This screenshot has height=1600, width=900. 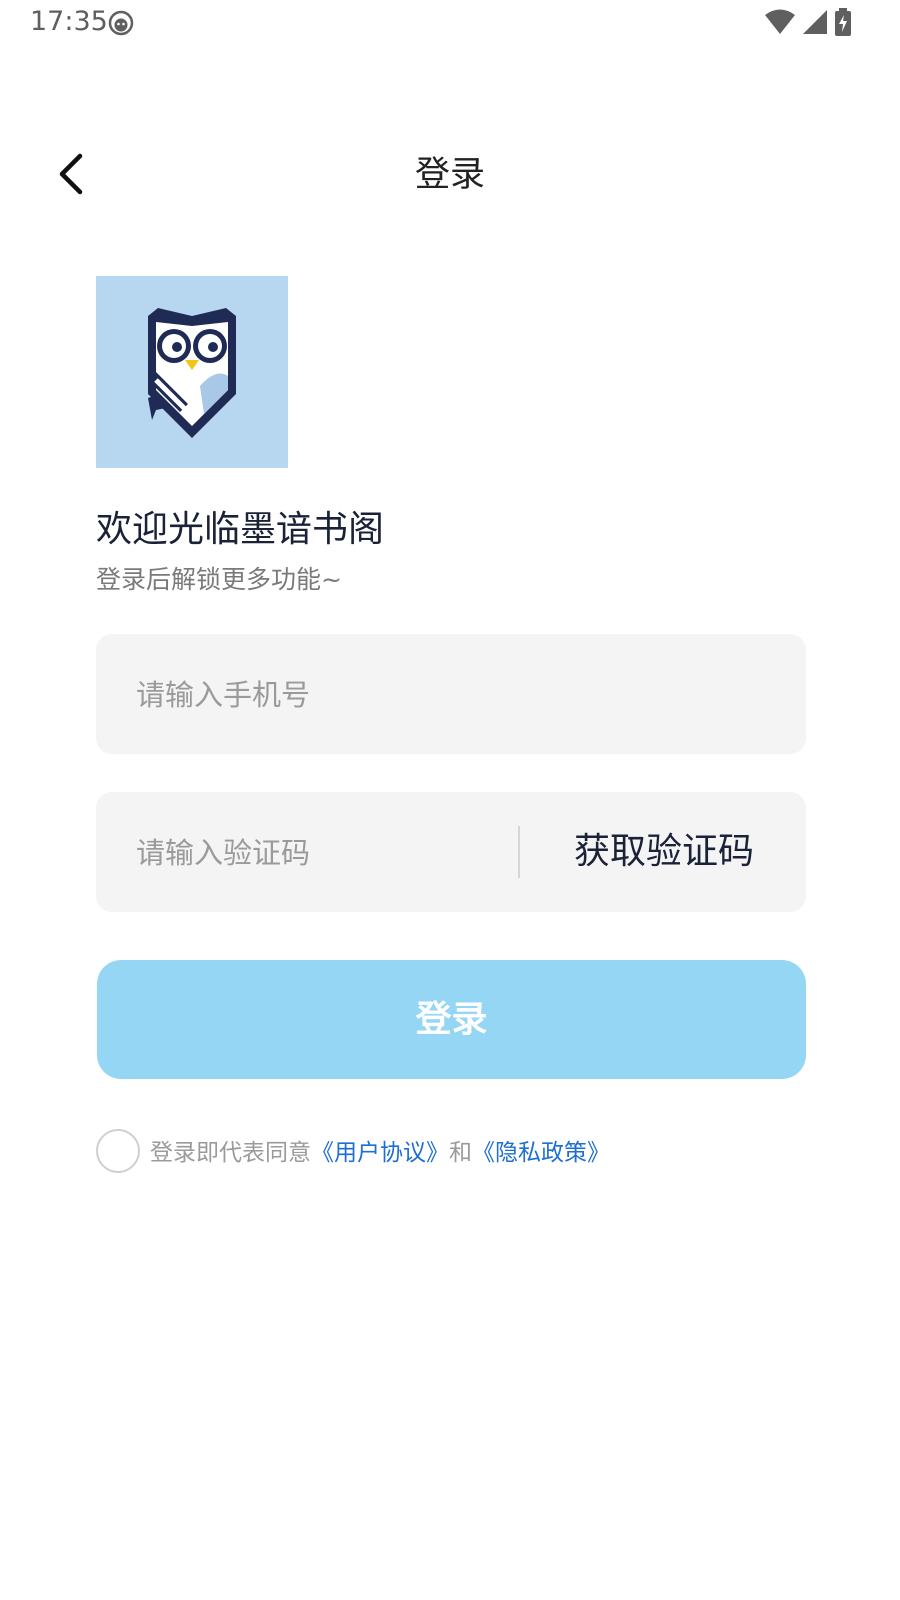 I want to click on agreement-checkbox, so click(x=118, y=1151).